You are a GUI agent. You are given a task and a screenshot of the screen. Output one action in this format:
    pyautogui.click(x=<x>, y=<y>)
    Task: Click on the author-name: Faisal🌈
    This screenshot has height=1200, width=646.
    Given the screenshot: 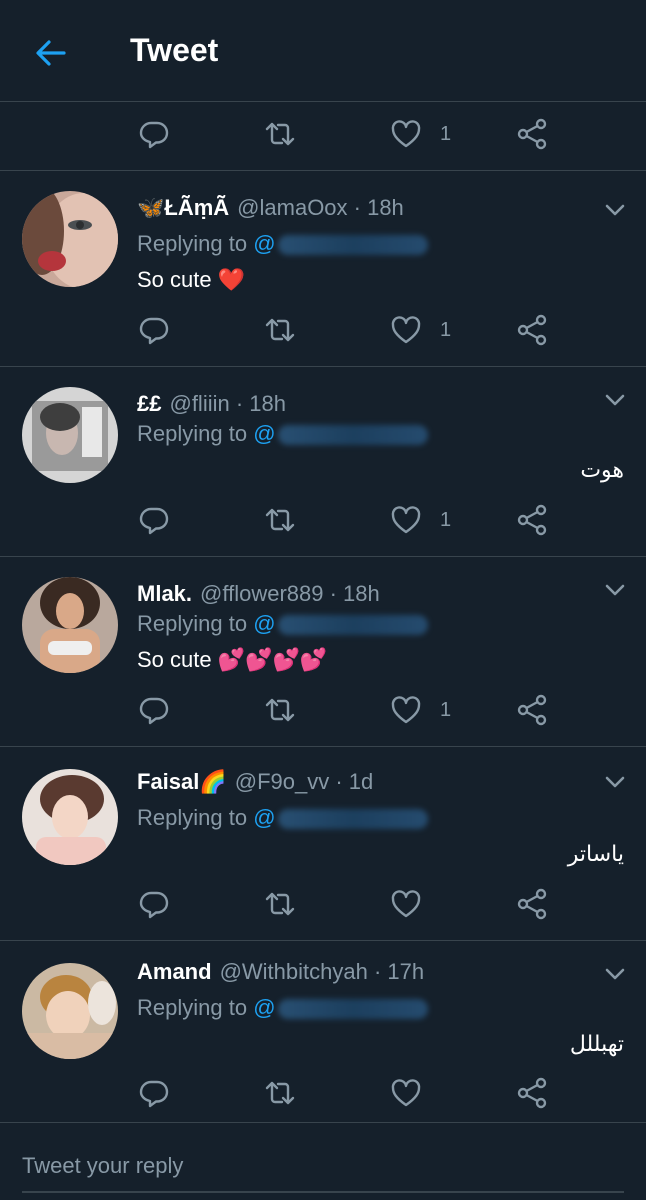 What is the action you would take?
    pyautogui.click(x=182, y=782)
    